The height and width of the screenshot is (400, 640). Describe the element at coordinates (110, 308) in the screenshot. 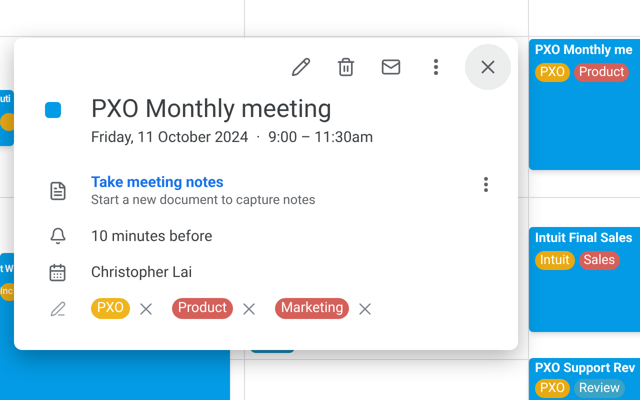

I see `tag-chip: PXO` at that location.